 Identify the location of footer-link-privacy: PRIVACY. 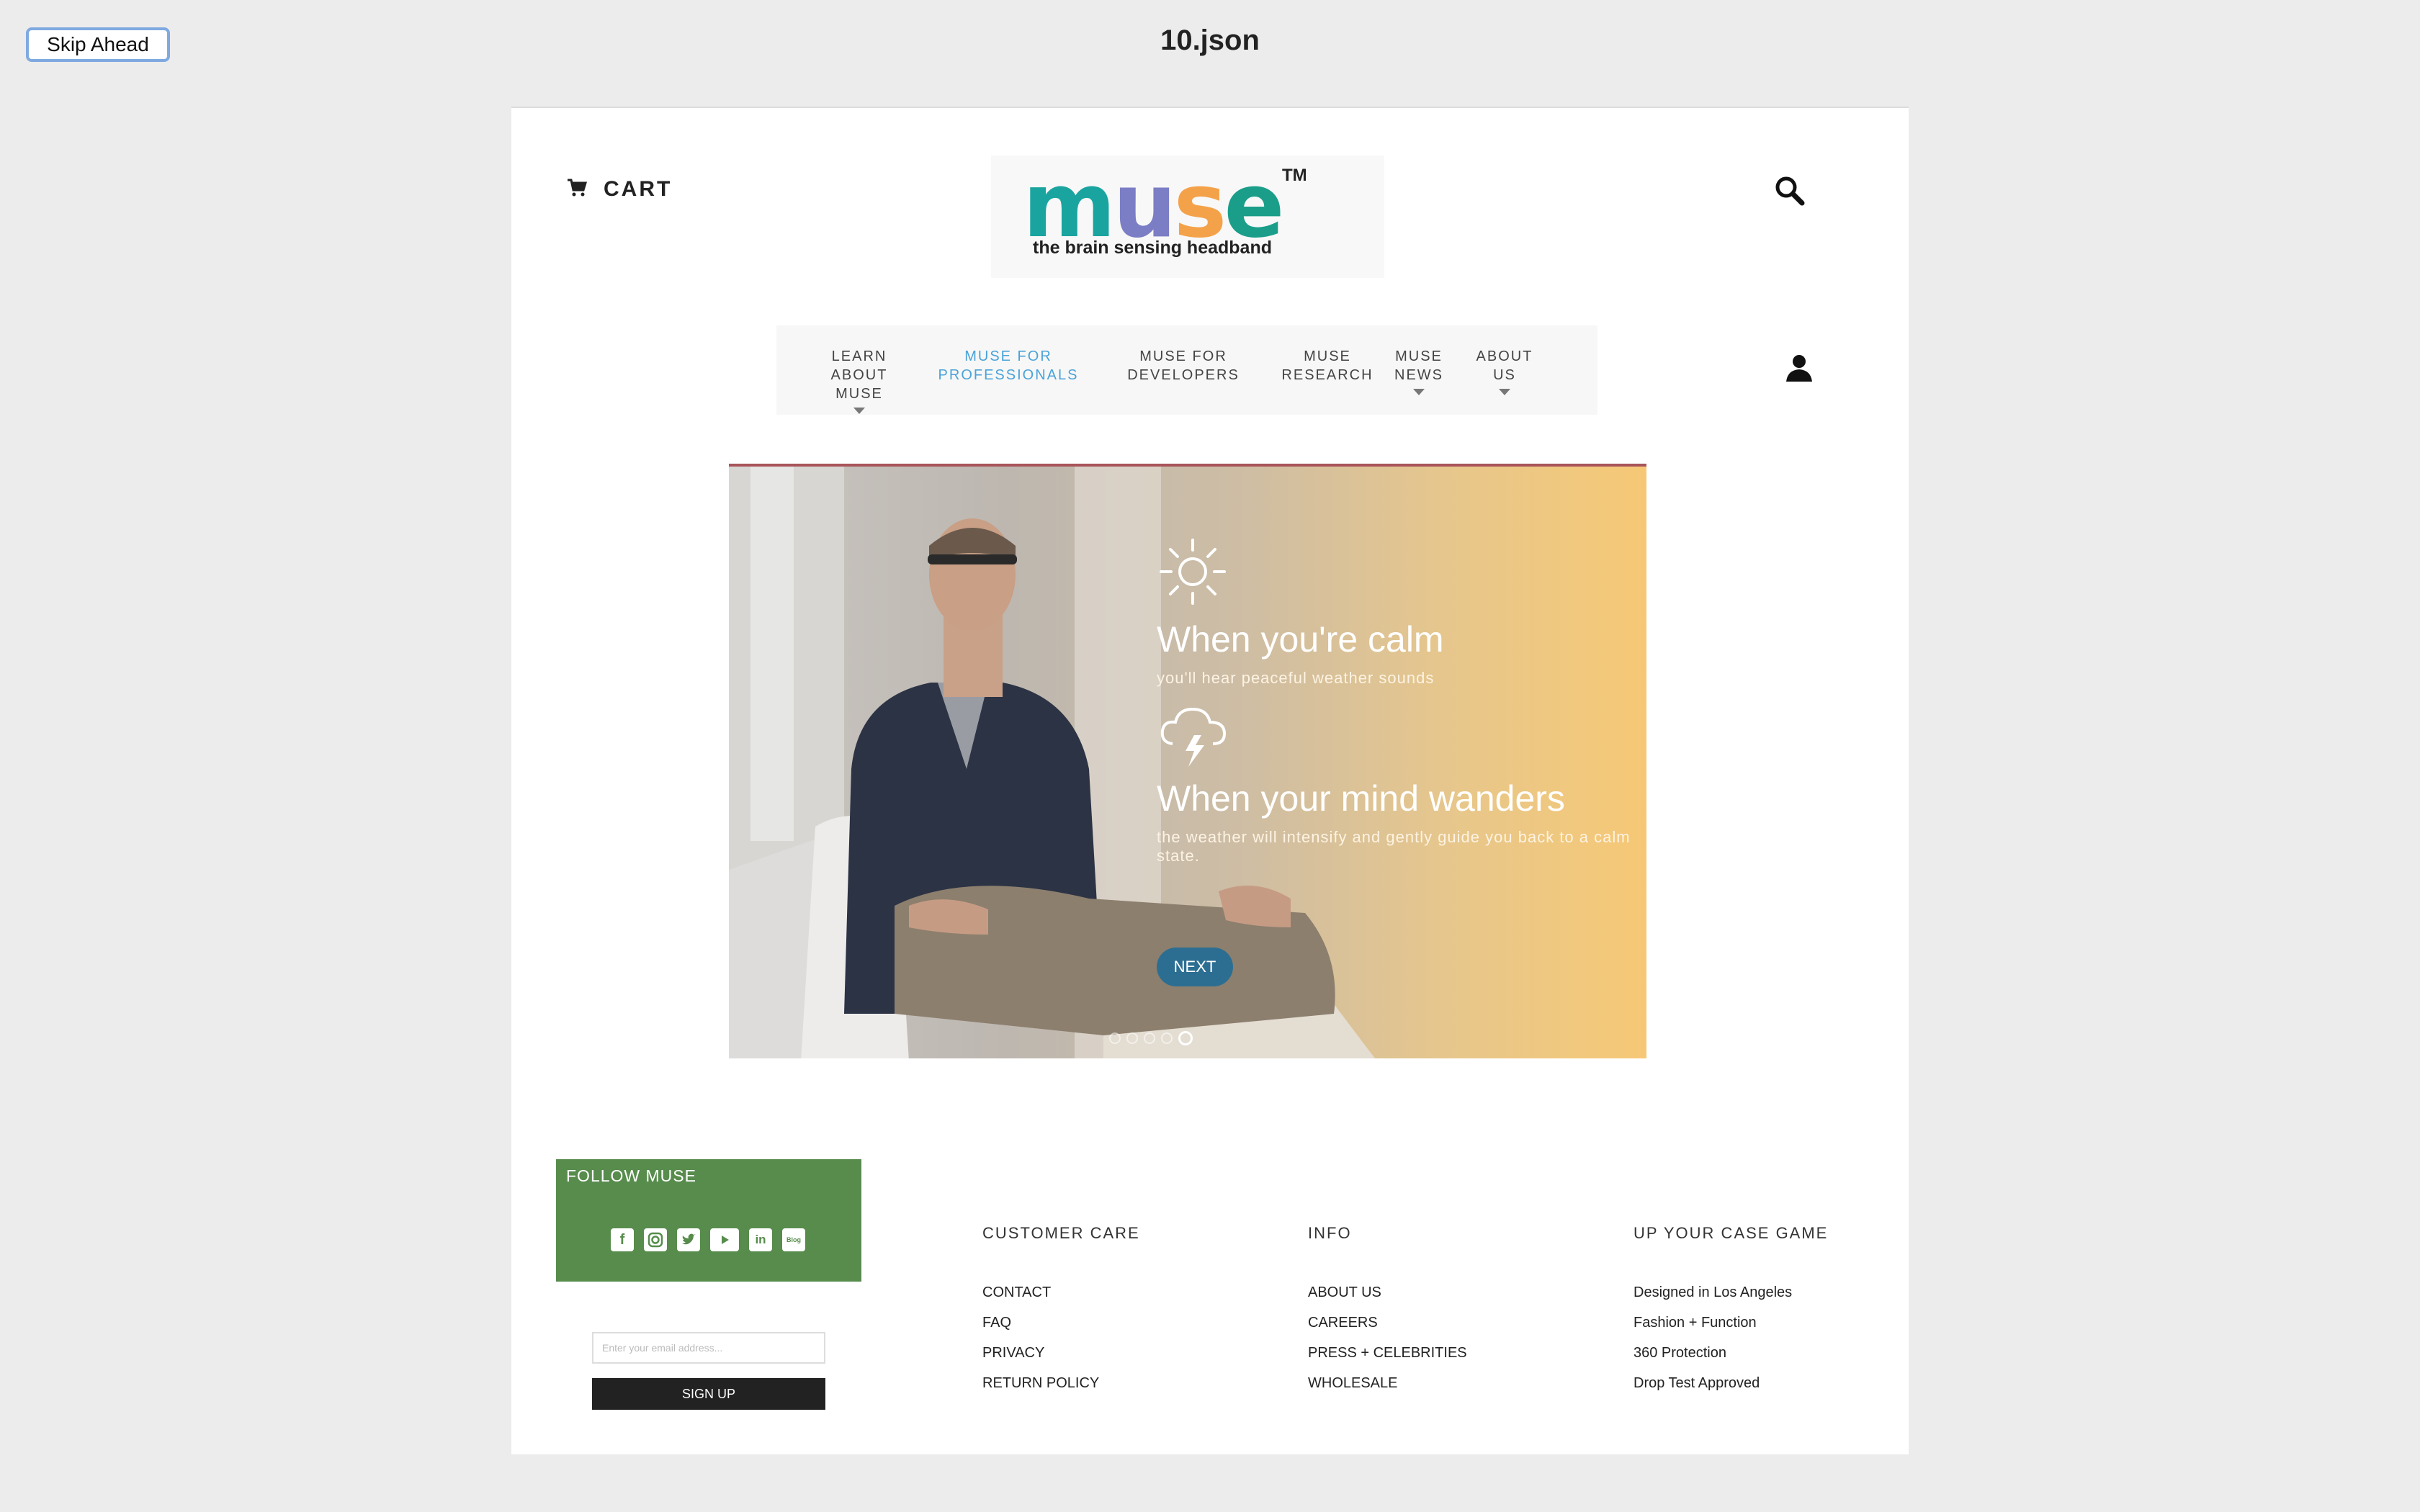
(1061, 1353).